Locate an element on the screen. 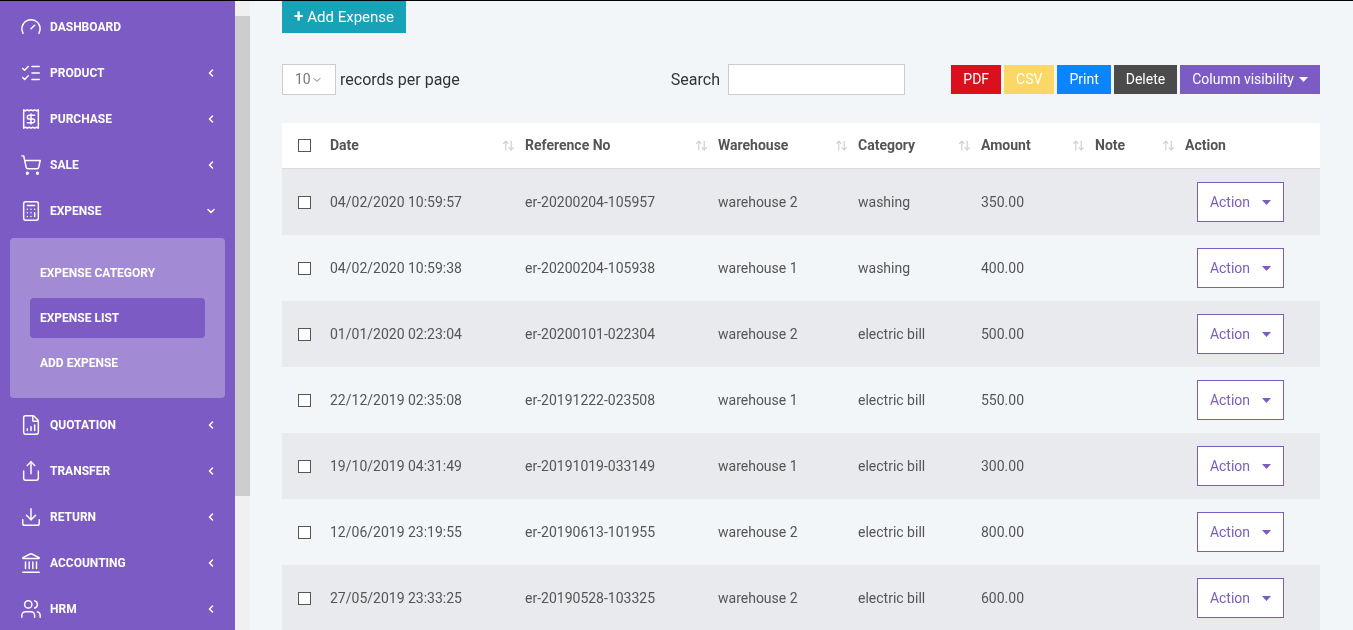  sidebar-item: HRM is located at coordinates (117, 608).